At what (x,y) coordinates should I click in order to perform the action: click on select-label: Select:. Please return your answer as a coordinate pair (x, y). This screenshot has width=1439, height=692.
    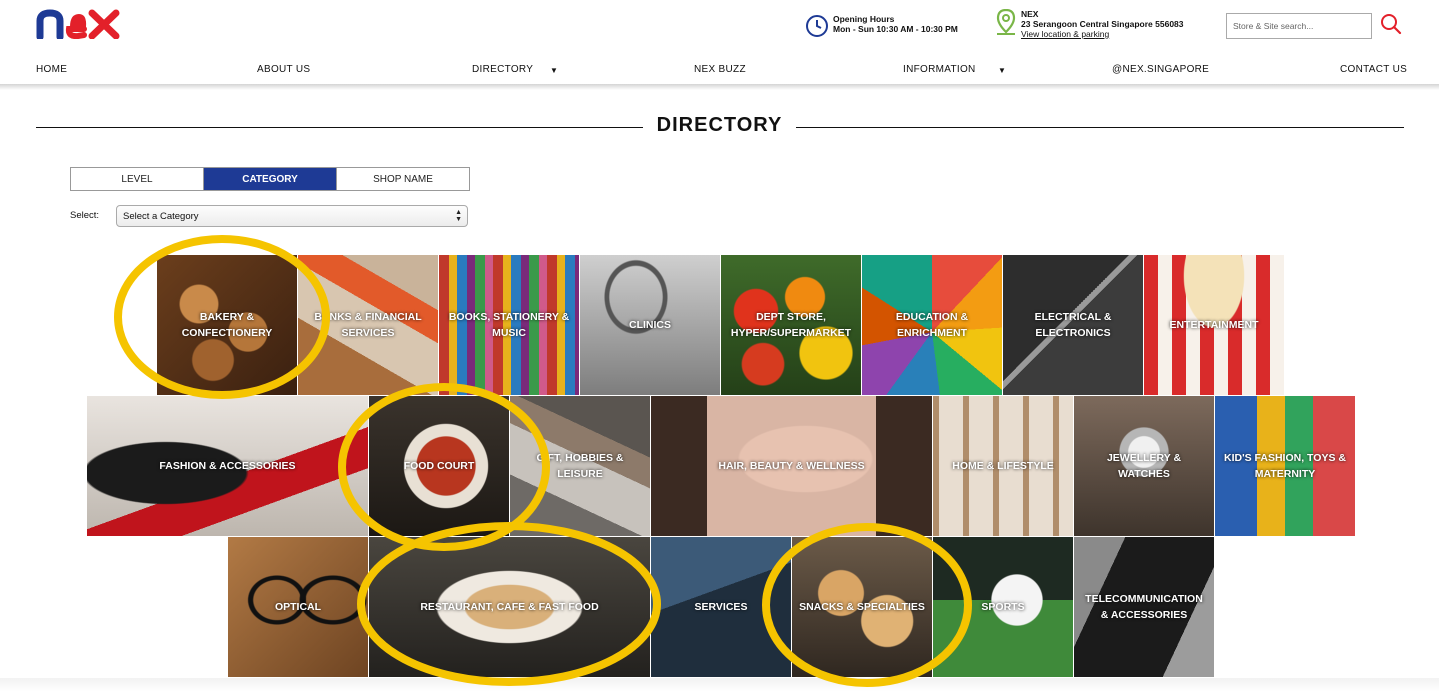
    Looking at the image, I should click on (85, 215).